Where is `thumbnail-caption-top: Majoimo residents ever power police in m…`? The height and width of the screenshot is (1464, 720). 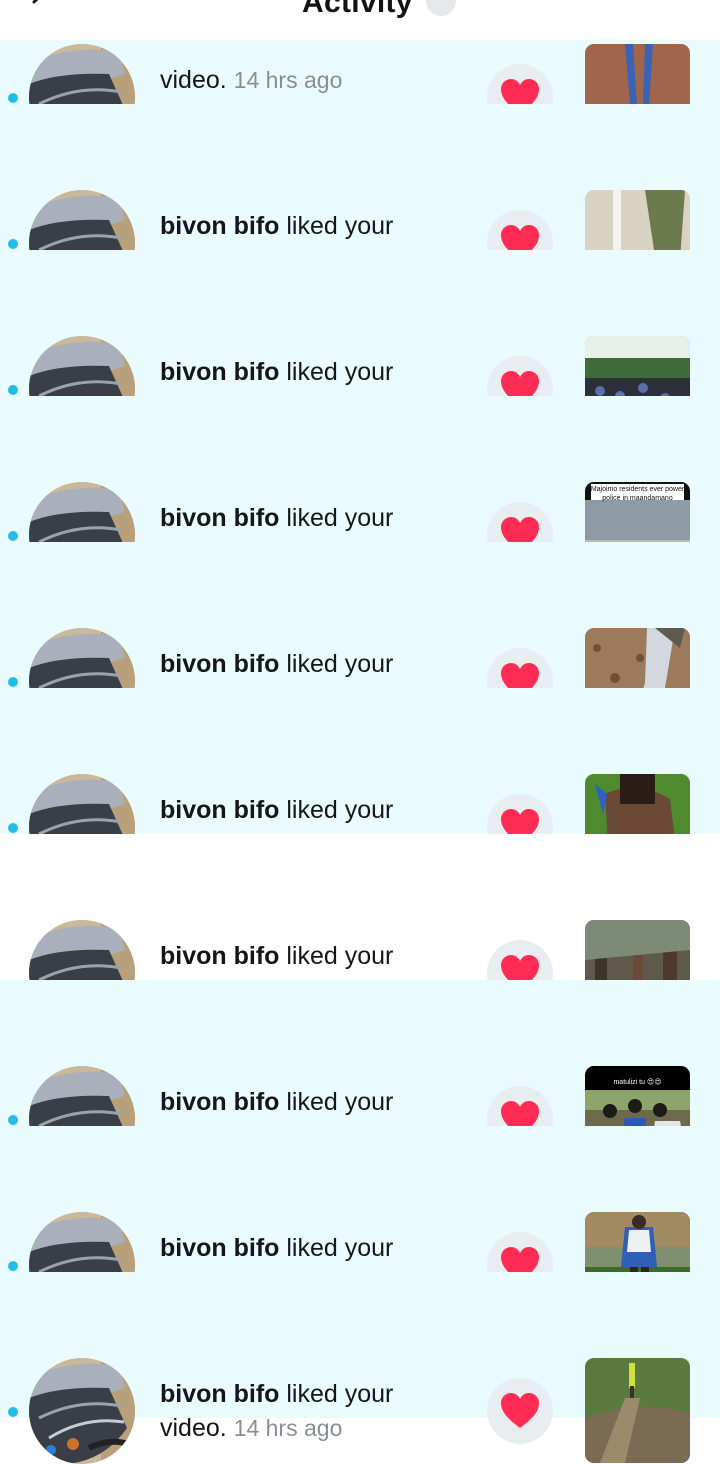
thumbnail-caption-top: Majoimo residents ever power police in m… is located at coordinates (637, 494).